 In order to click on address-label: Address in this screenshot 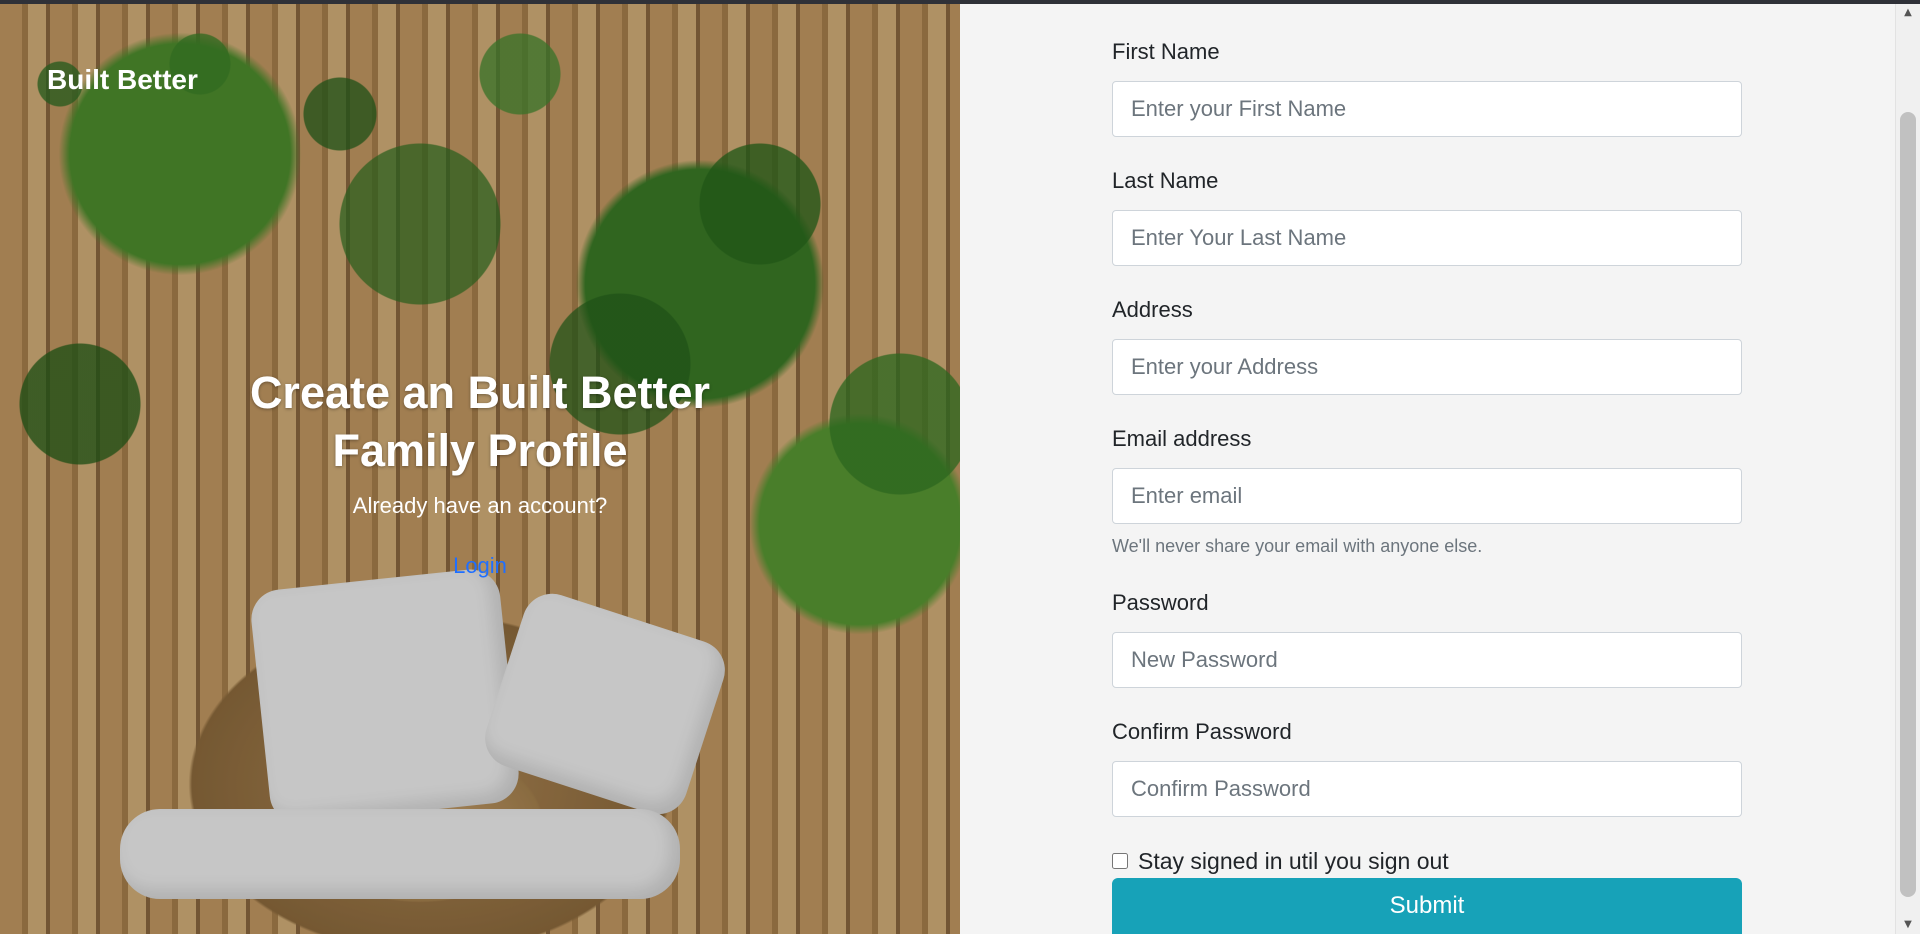, I will do `click(1152, 309)`.